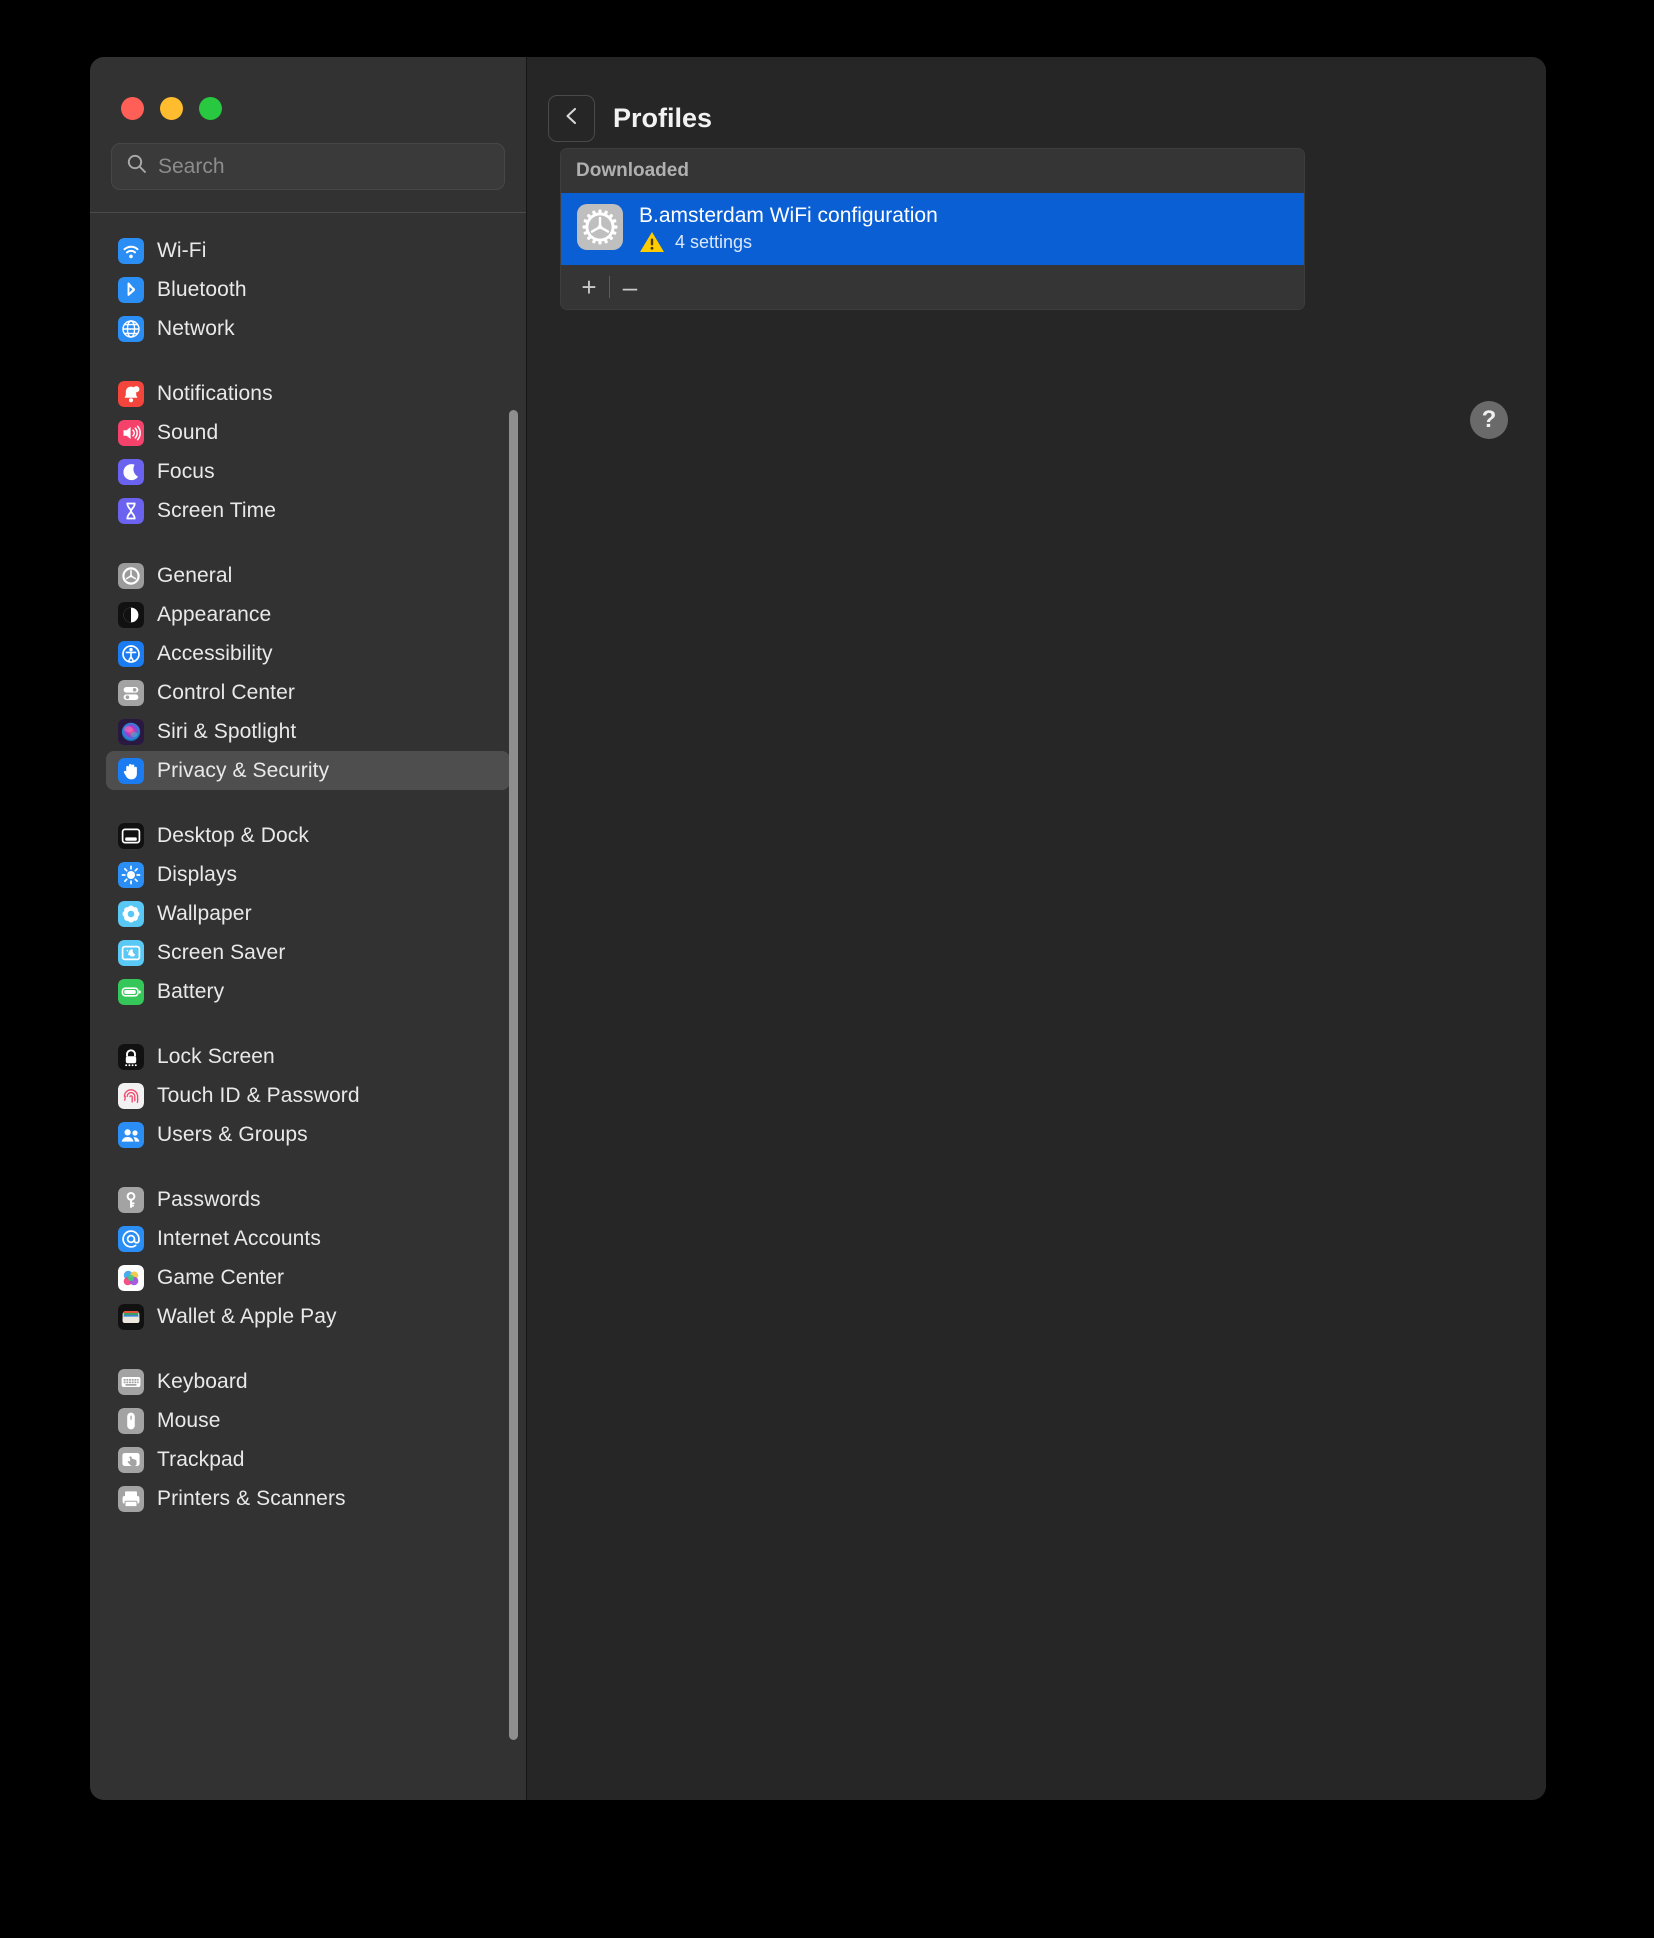 Image resolution: width=1654 pixels, height=1938 pixels. What do you see at coordinates (308, 1381) in the screenshot?
I see `sidebar-item-keyboard: Keyboard` at bounding box center [308, 1381].